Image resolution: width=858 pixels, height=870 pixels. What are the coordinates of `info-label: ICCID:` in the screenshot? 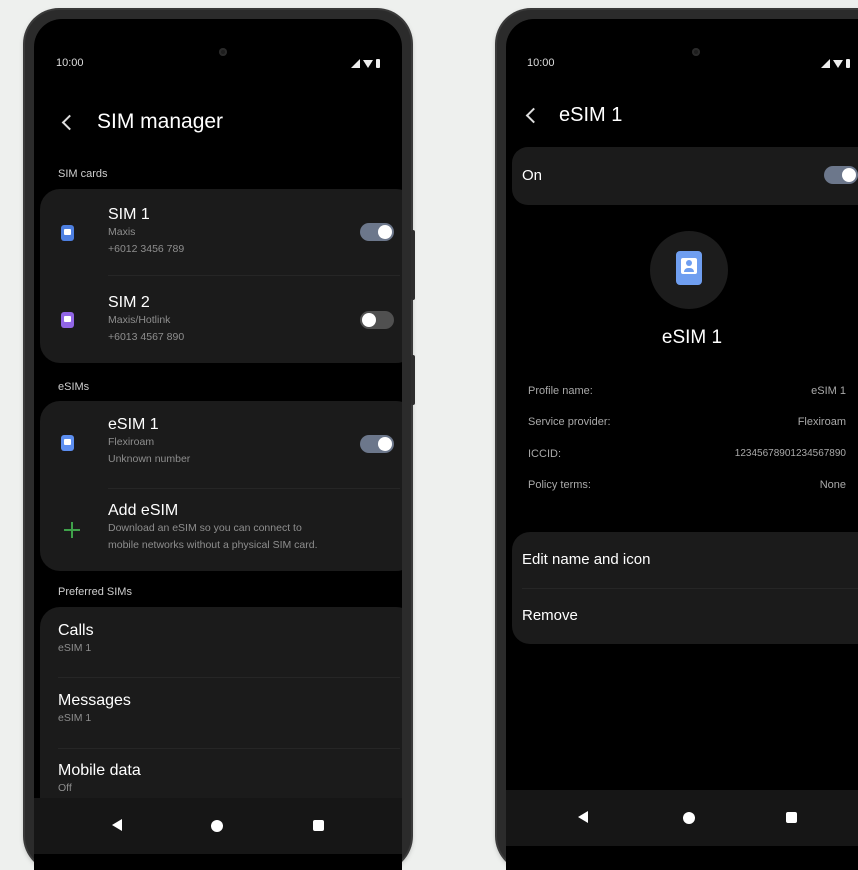 It's located at (544, 454).